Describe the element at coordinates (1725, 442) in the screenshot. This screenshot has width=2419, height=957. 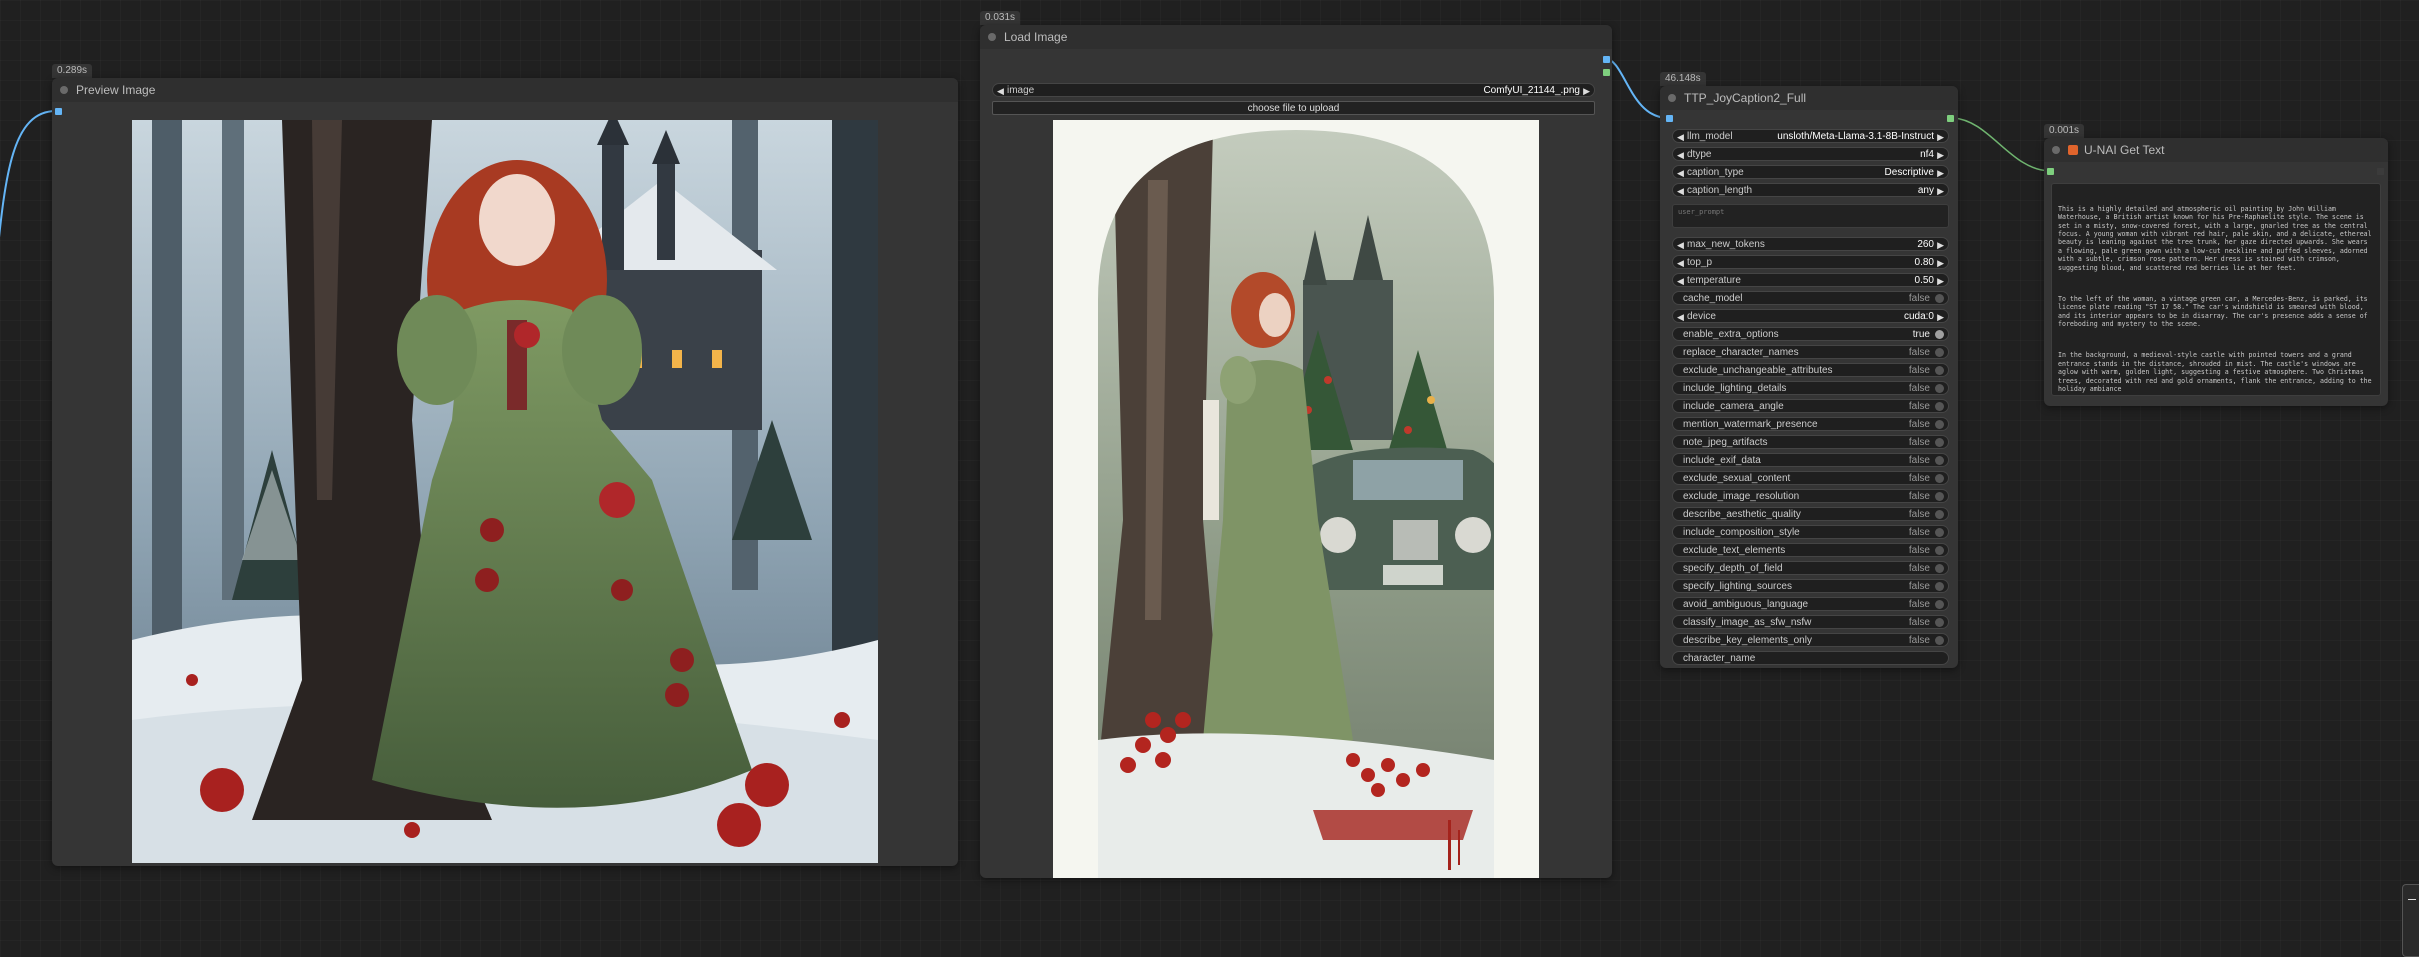
I see `toggle-label: note_jpeg_artifacts` at that location.